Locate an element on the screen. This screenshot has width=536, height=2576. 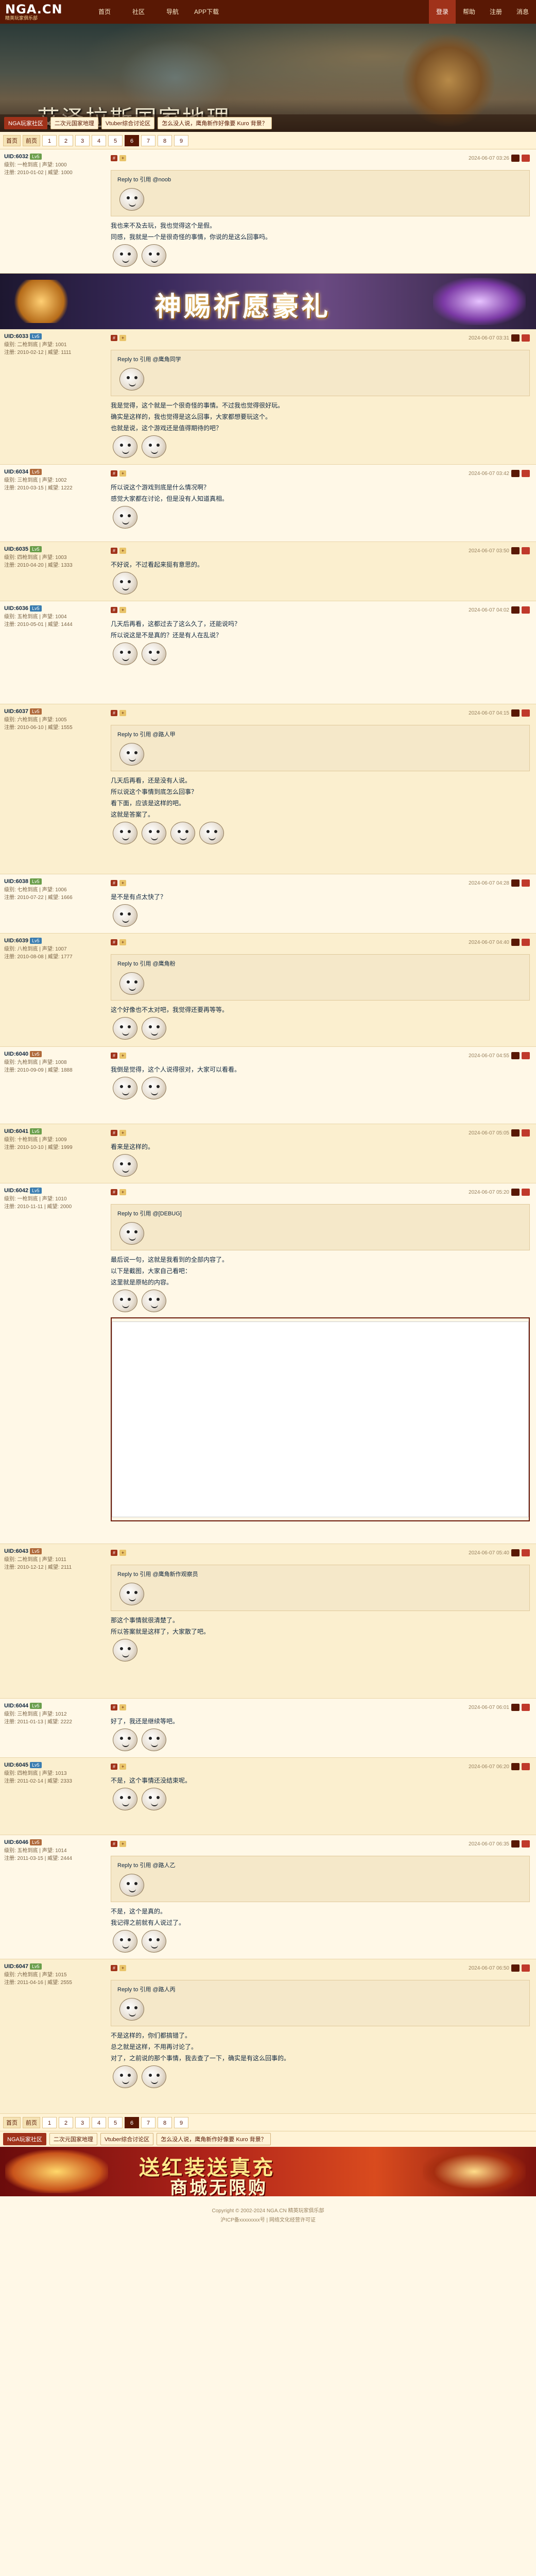
page-7-bottom: 7 is located at coordinates (148, 2122).